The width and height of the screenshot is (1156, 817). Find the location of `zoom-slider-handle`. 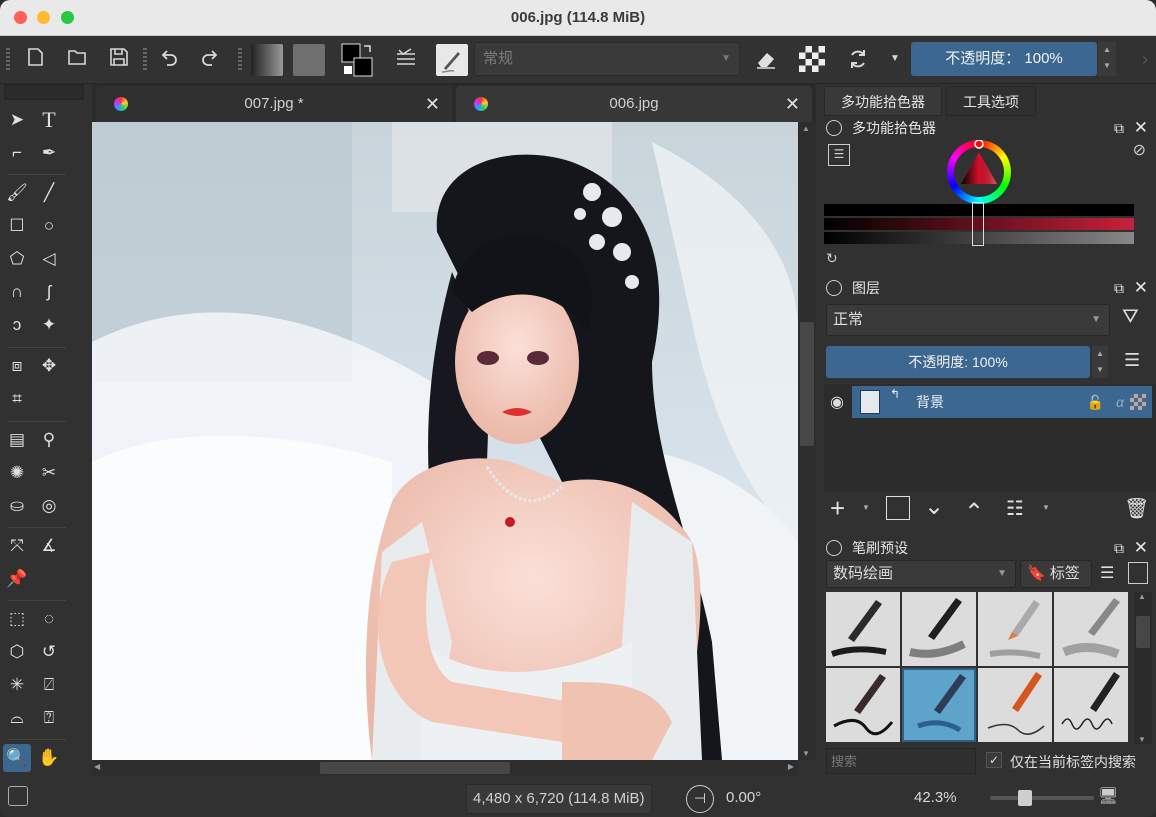

zoom-slider-handle is located at coordinates (1025, 798).